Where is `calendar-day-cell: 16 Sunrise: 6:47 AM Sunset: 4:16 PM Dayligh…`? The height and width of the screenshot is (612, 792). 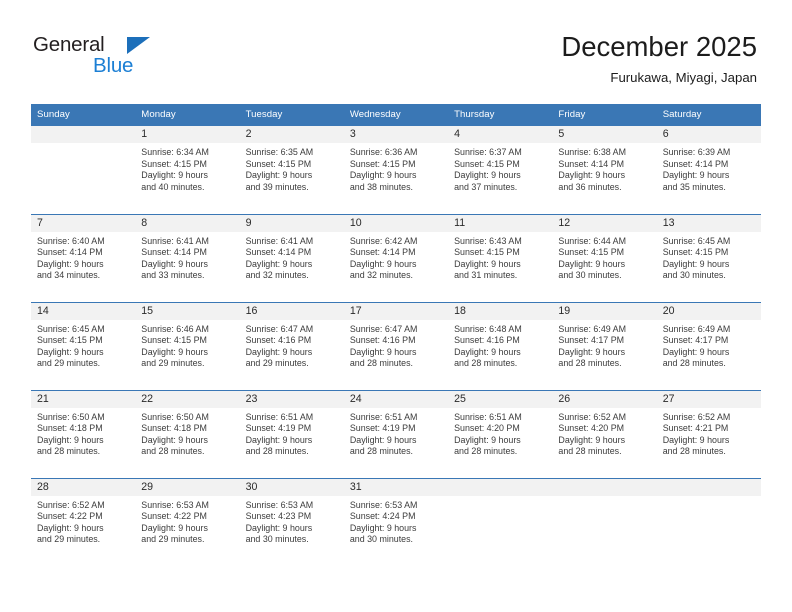
calendar-day-cell: 16 Sunrise: 6:47 AM Sunset: 4:16 PM Dayligh… is located at coordinates (291, 345).